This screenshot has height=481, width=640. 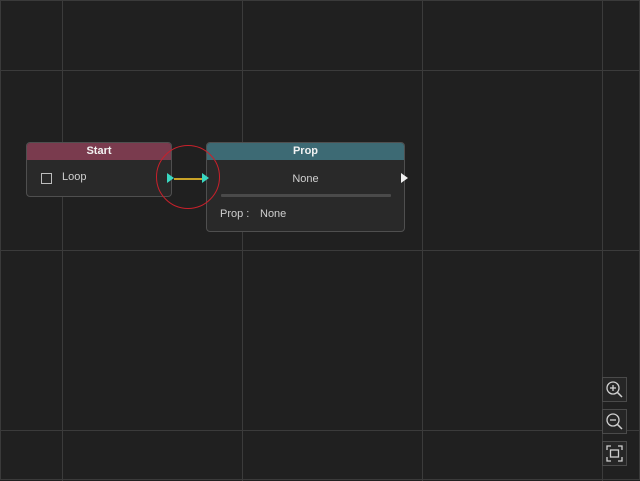 What do you see at coordinates (273, 214) in the screenshot?
I see `prop-field-value: None` at bounding box center [273, 214].